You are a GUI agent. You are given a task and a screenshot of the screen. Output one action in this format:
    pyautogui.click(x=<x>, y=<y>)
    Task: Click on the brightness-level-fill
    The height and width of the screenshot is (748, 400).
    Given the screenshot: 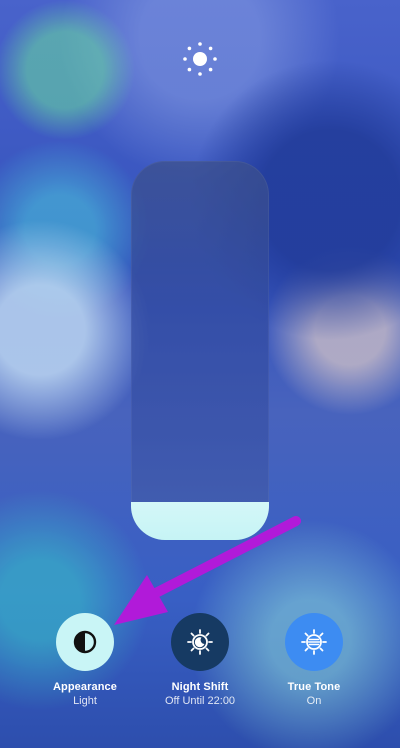 What is the action you would take?
    pyautogui.click(x=200, y=521)
    